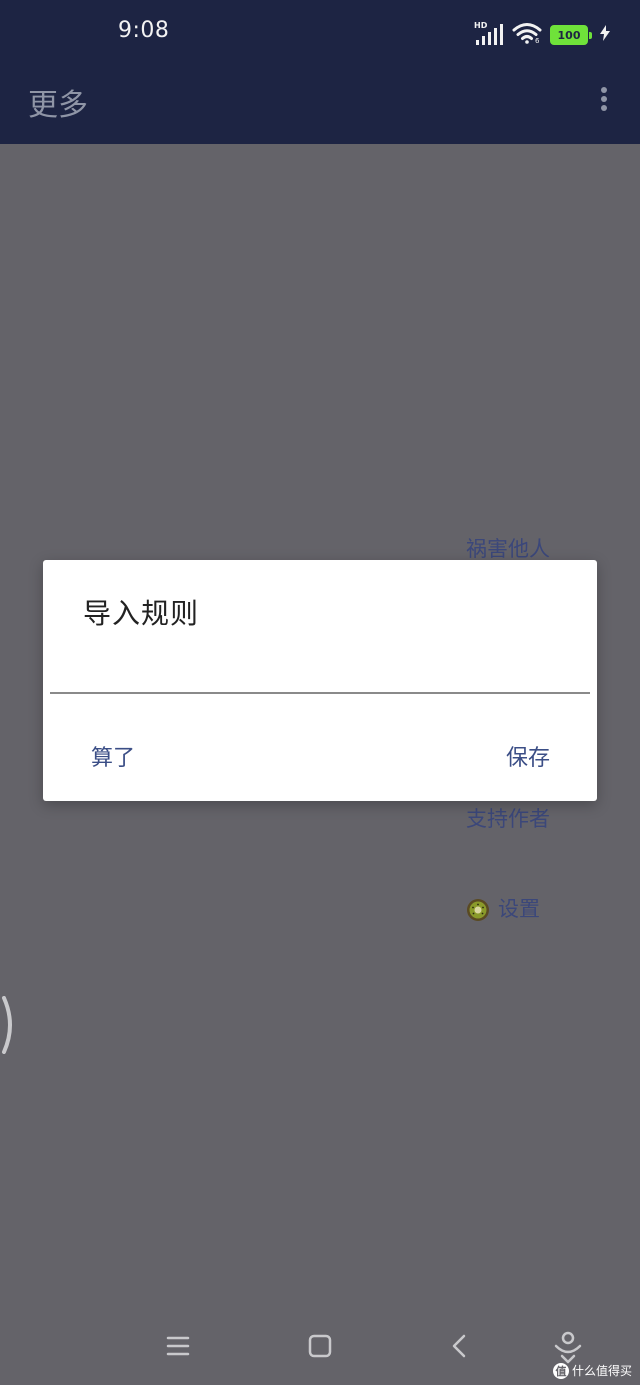 The image size is (640, 1385). What do you see at coordinates (537, 40) in the screenshot?
I see `svg-text: 6` at bounding box center [537, 40].